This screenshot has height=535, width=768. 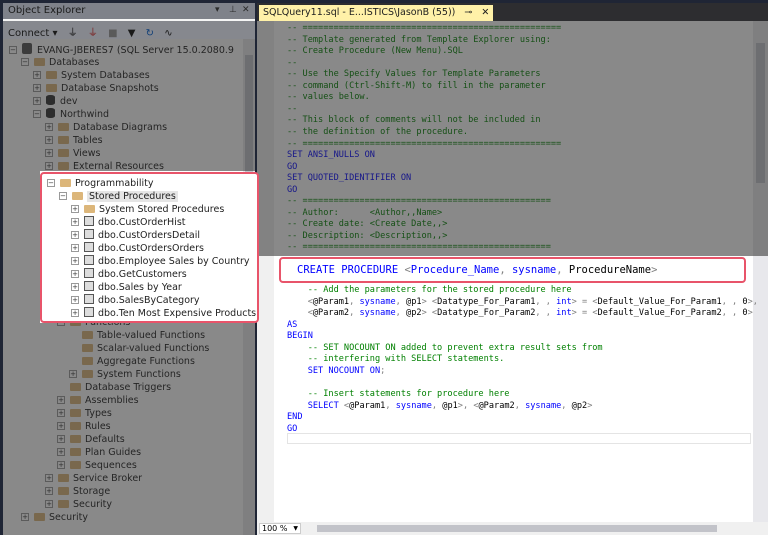 What do you see at coordinates (89, 209) in the screenshot?
I see `folder-icon` at bounding box center [89, 209].